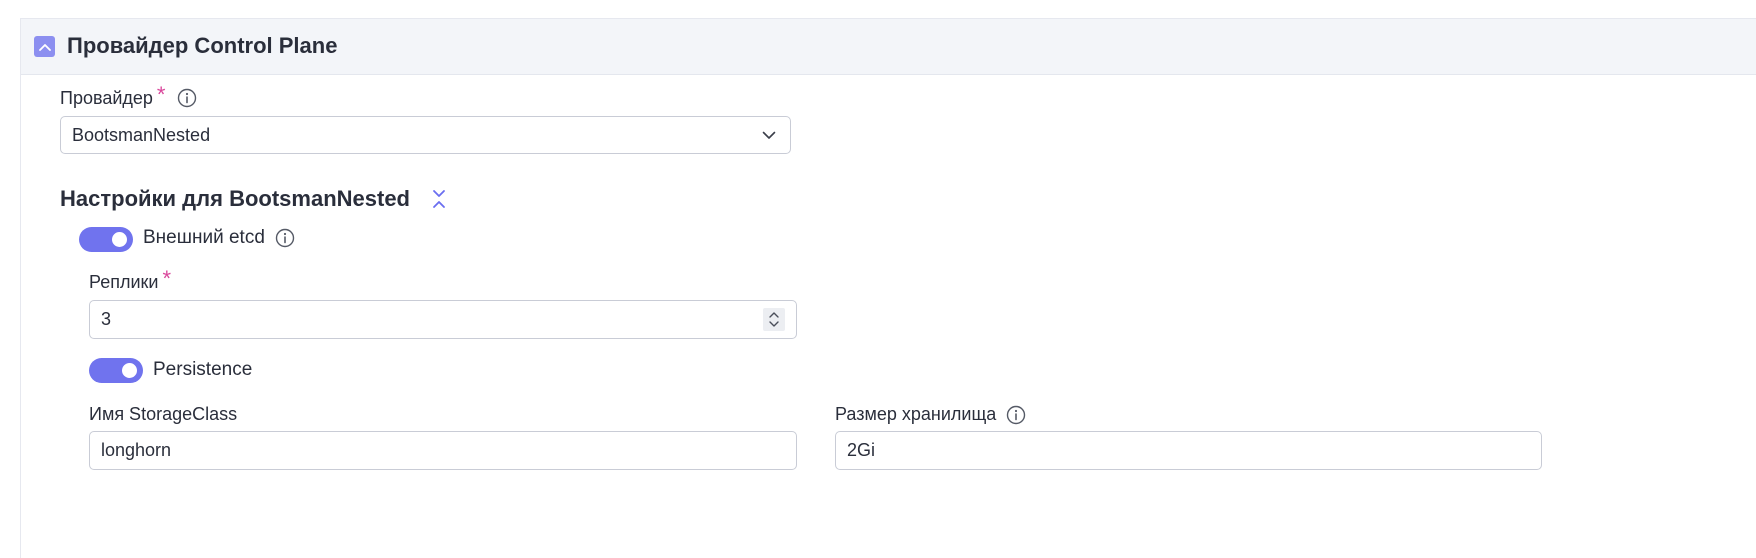  What do you see at coordinates (116, 370) in the screenshot?
I see `persistence-toggle` at bounding box center [116, 370].